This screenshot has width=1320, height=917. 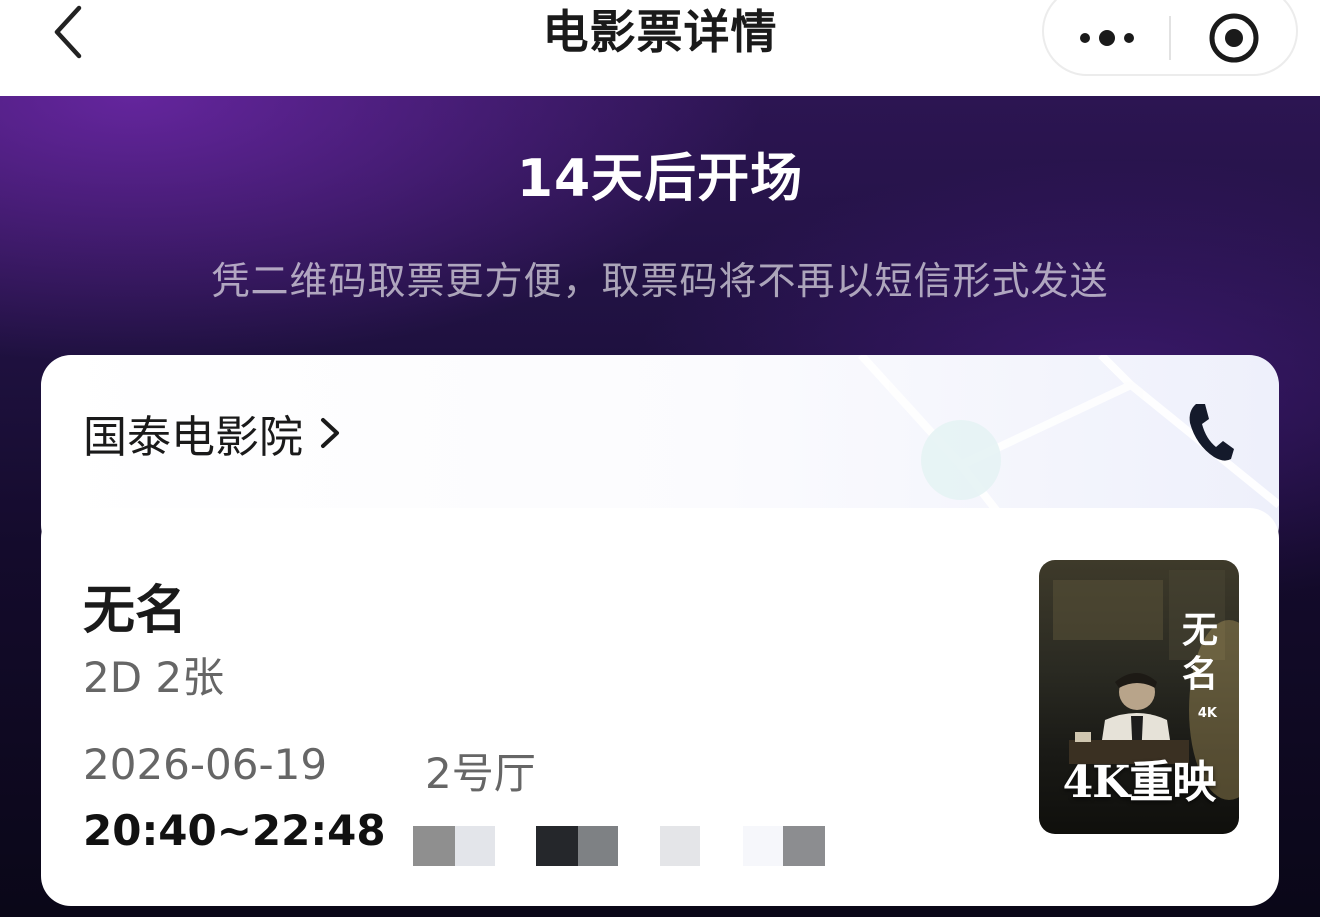 What do you see at coordinates (234, 830) in the screenshot?
I see `show-time: 20:40~22:48` at bounding box center [234, 830].